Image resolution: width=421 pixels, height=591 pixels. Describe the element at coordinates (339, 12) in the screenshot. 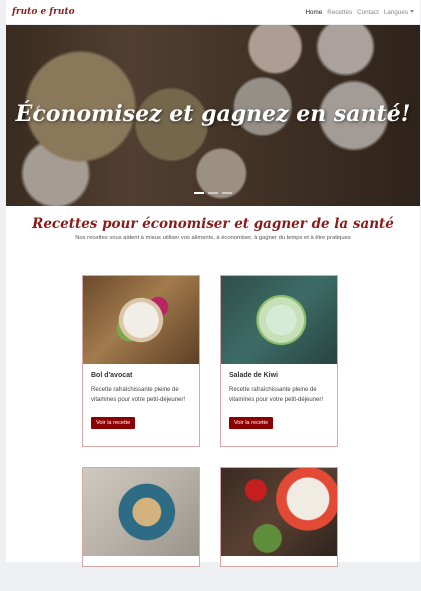

I see `nav-recettes: Recettes` at that location.